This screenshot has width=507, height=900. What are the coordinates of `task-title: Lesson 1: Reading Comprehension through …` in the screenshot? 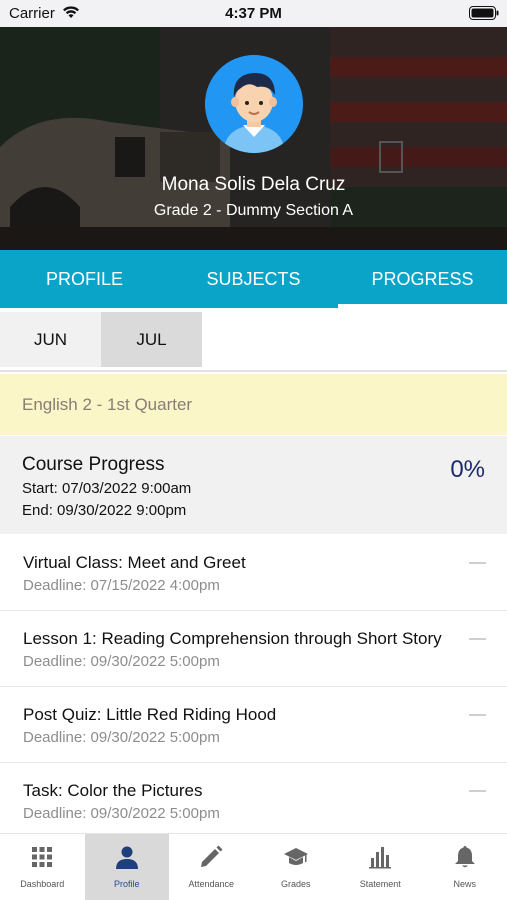 It's located at (232, 638).